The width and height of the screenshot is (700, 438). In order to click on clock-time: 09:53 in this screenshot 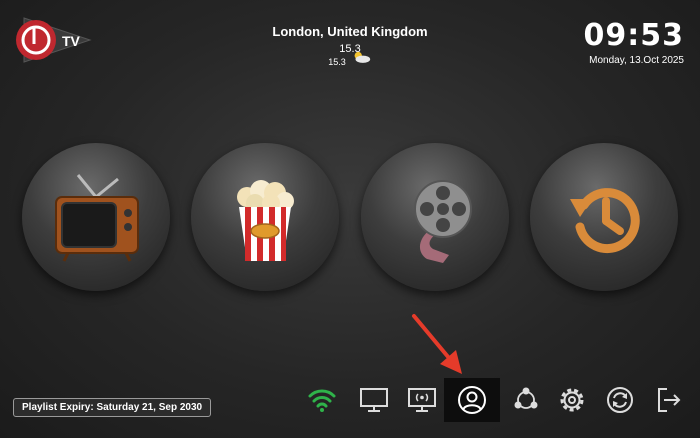, I will do `click(633, 35)`.